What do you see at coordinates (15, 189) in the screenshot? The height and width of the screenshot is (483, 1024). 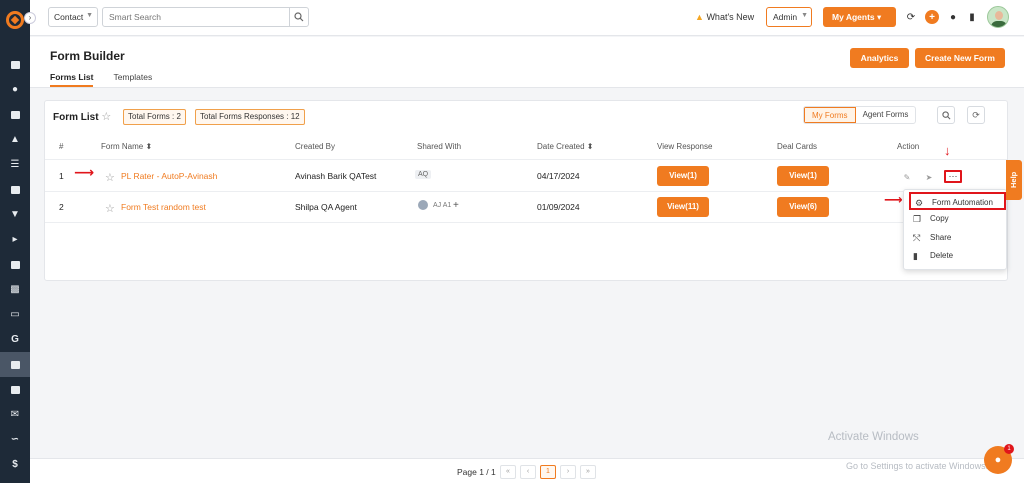 I see `profile-icon` at bounding box center [15, 189].